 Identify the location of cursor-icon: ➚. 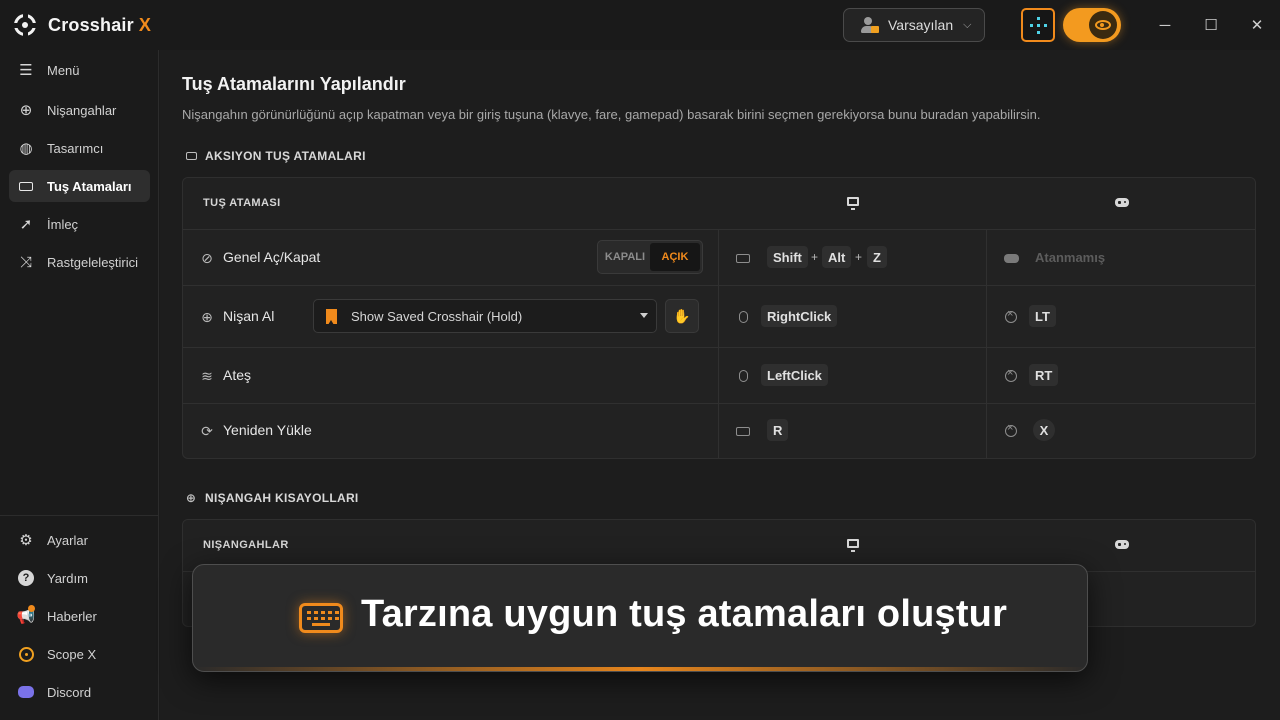
(26, 224).